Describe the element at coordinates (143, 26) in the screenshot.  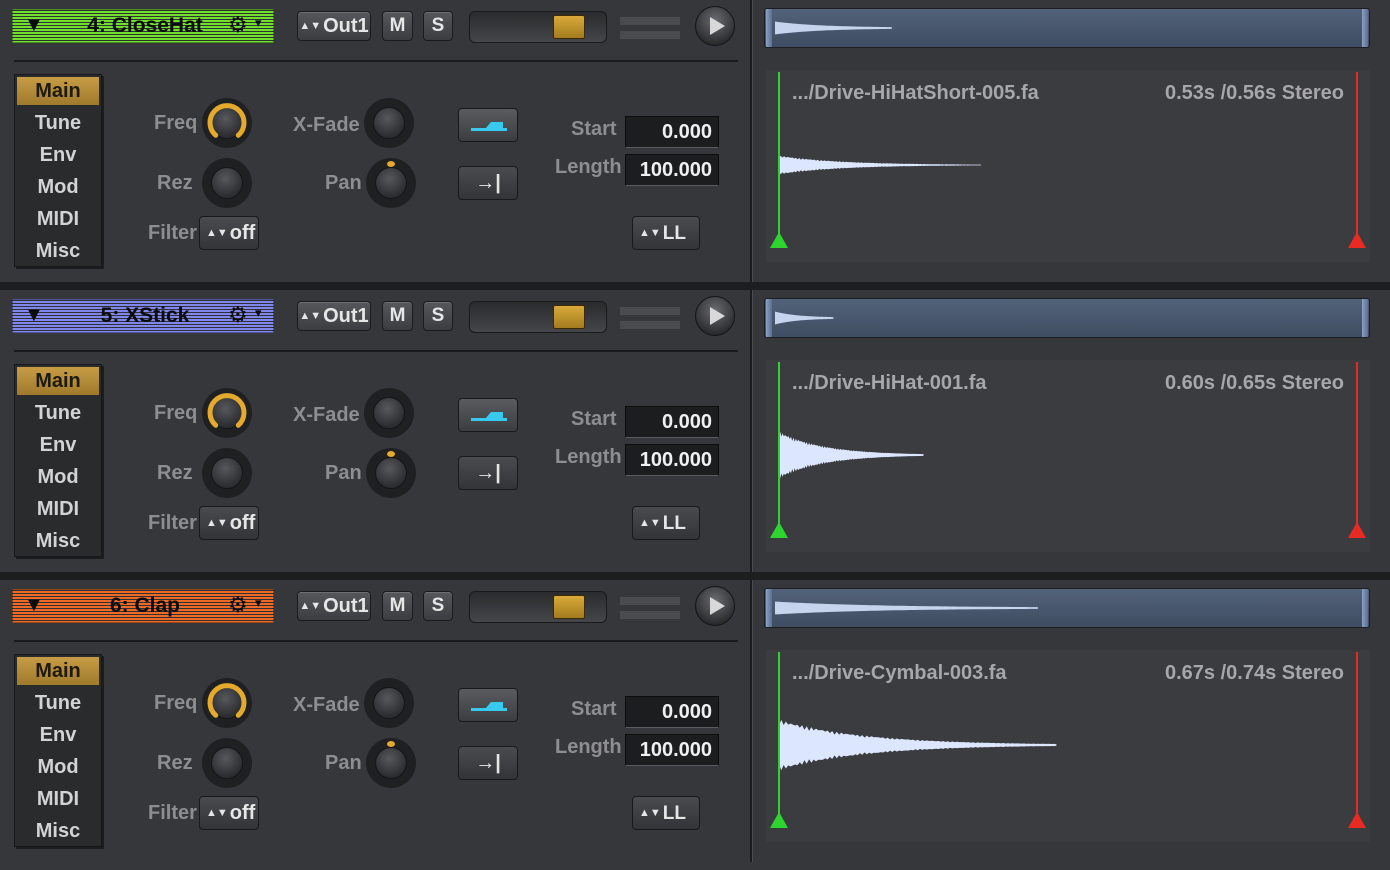
I see `track-name-tag: ▼ 4: CloseHat ⚙ ▾` at that location.